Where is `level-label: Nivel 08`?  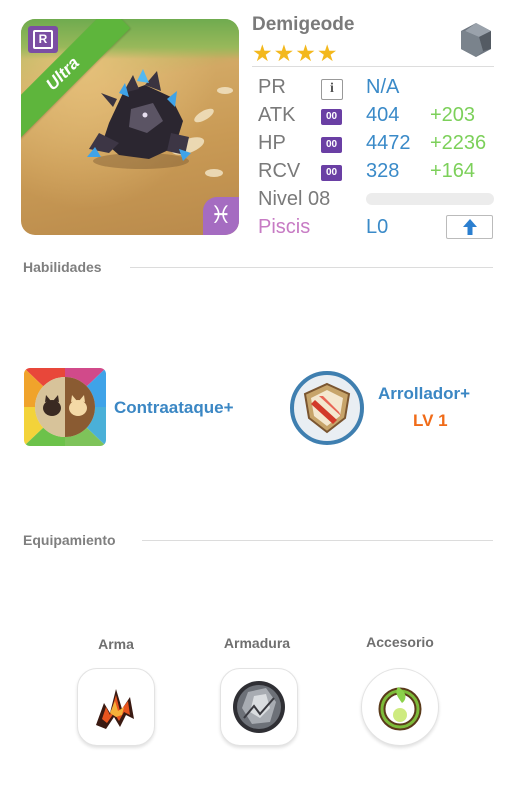
level-label: Nivel 08 is located at coordinates (294, 199).